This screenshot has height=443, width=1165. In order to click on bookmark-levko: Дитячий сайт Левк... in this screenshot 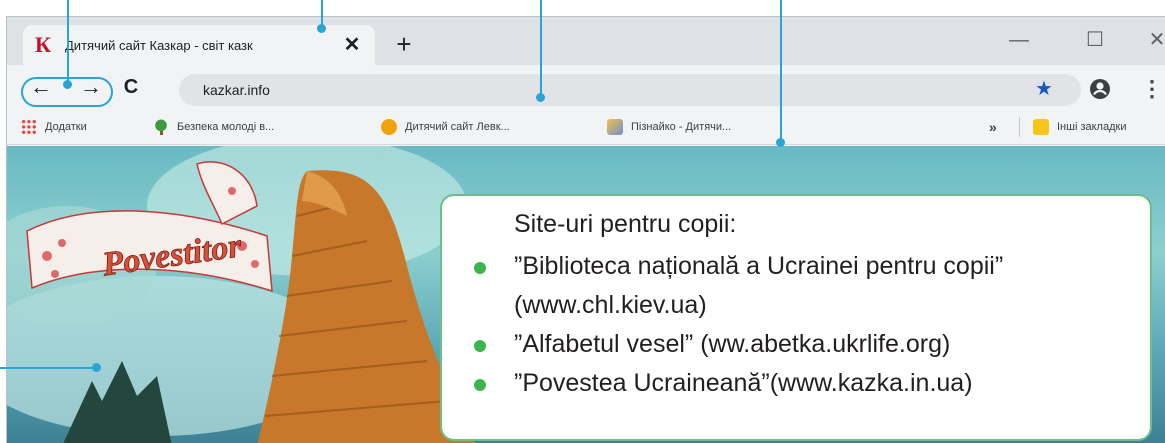, I will do `click(445, 127)`.